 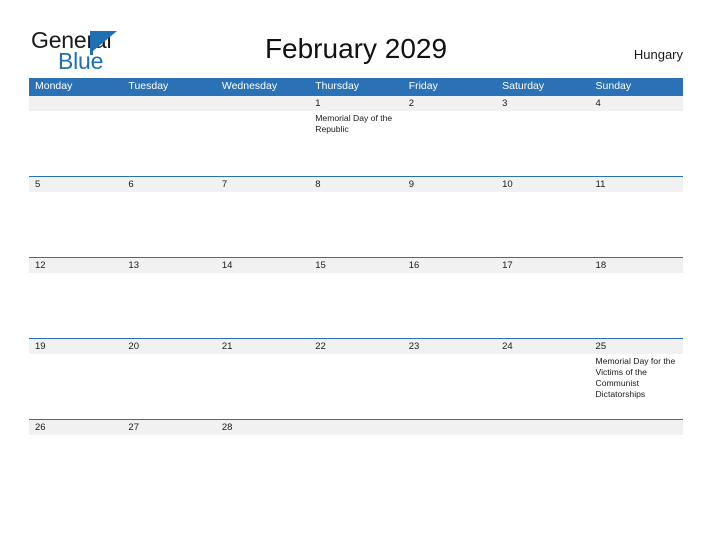 What do you see at coordinates (449, 369) in the screenshot?
I see `day-cell: 23` at bounding box center [449, 369].